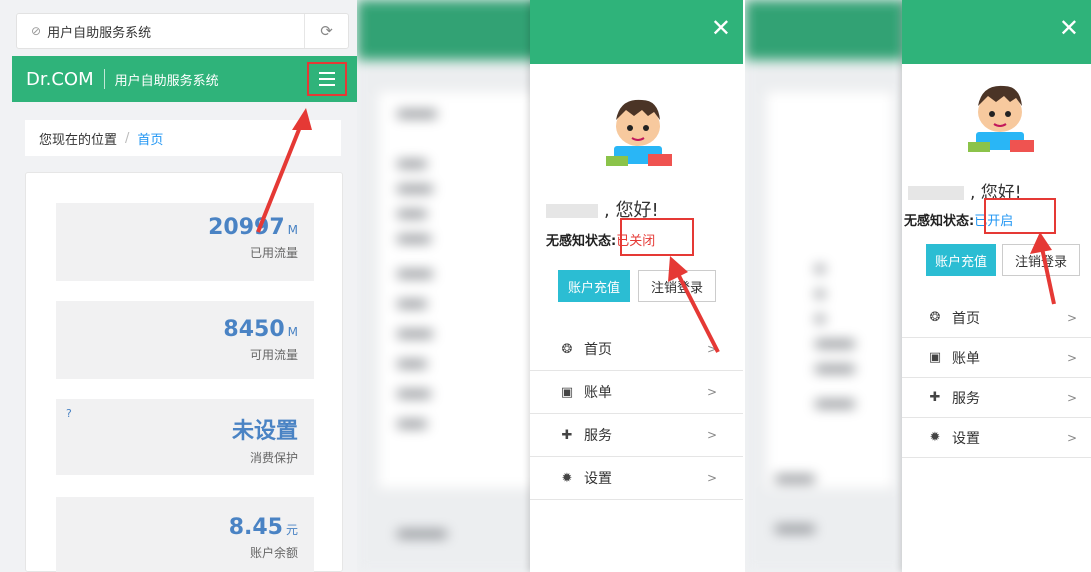 The image size is (1091, 572). I want to click on stat-value: 8450, so click(254, 329).